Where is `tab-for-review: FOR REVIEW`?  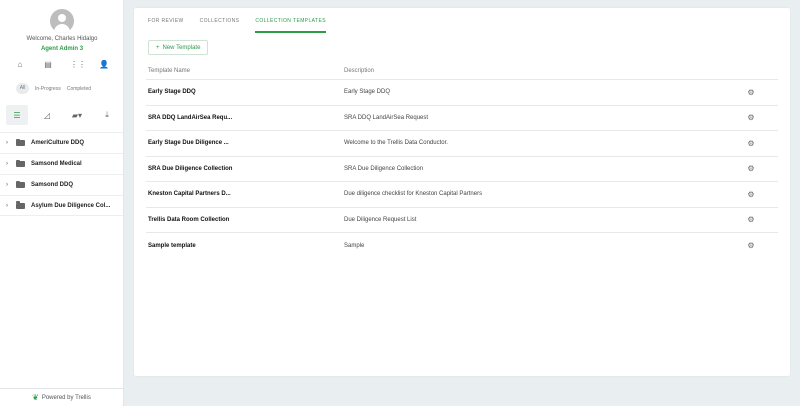
tab-for-review: FOR REVIEW is located at coordinates (166, 24).